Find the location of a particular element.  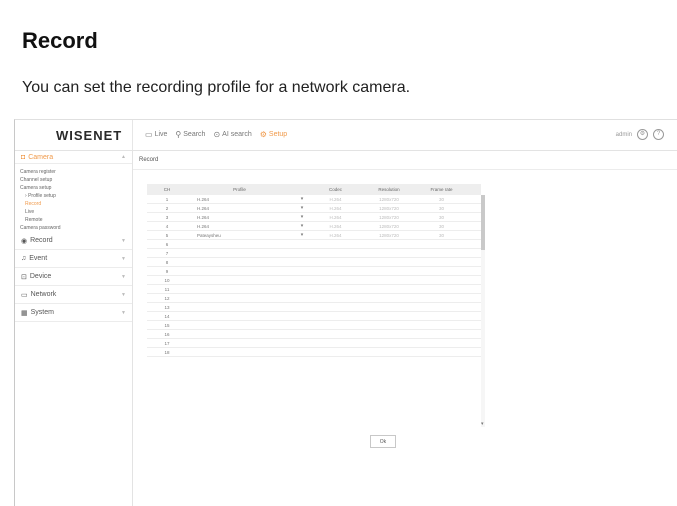

table-row: 5 Pateaysheu ▾ H.264 1280x720 30 is located at coordinates (314, 235).